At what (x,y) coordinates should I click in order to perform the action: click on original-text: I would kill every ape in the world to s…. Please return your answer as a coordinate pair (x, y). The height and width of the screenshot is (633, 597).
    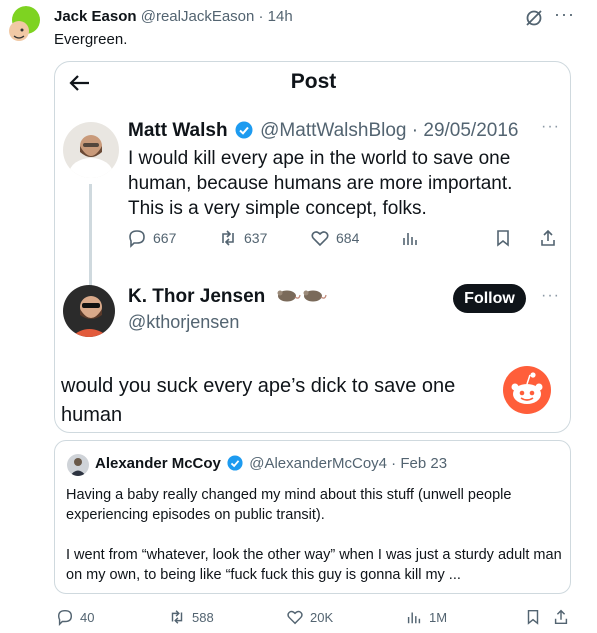
    Looking at the image, I should click on (320, 183).